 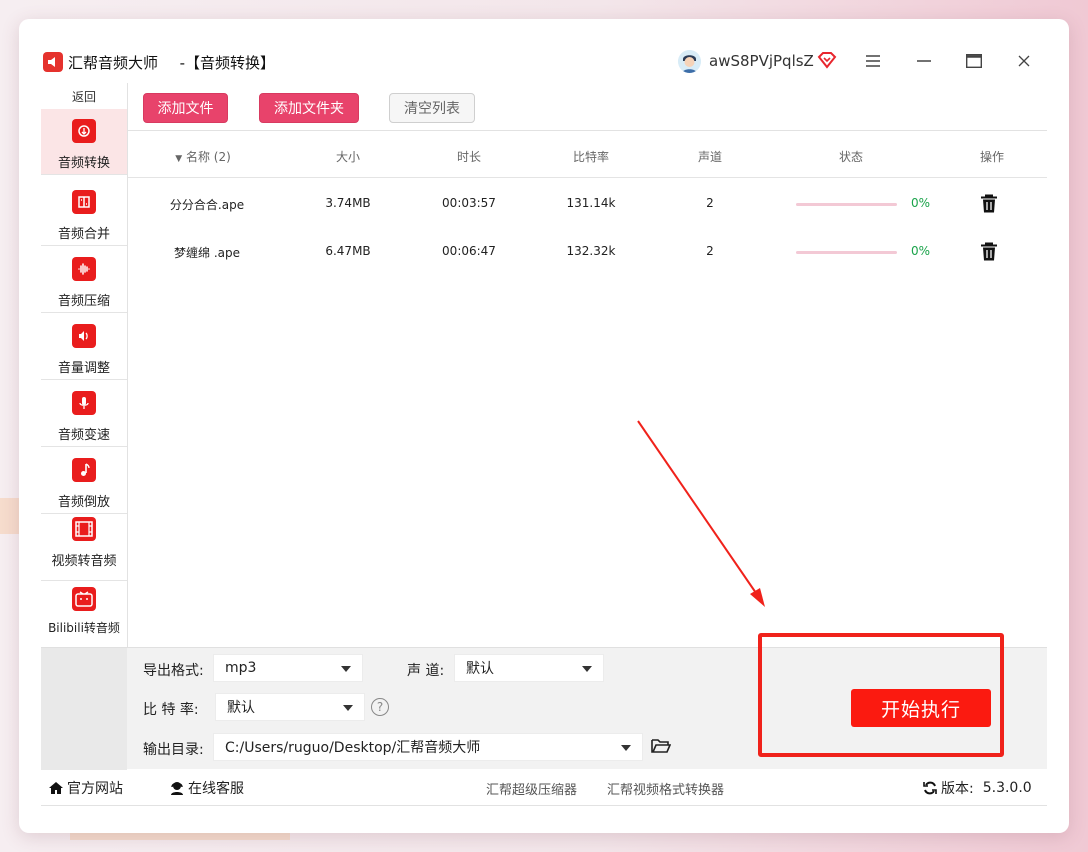 I want to click on footer: 官方网站 在线客服 汇帮超级压缩器 汇帮视频格式转换器 版本: 5.3.0.0, so click(x=544, y=787).